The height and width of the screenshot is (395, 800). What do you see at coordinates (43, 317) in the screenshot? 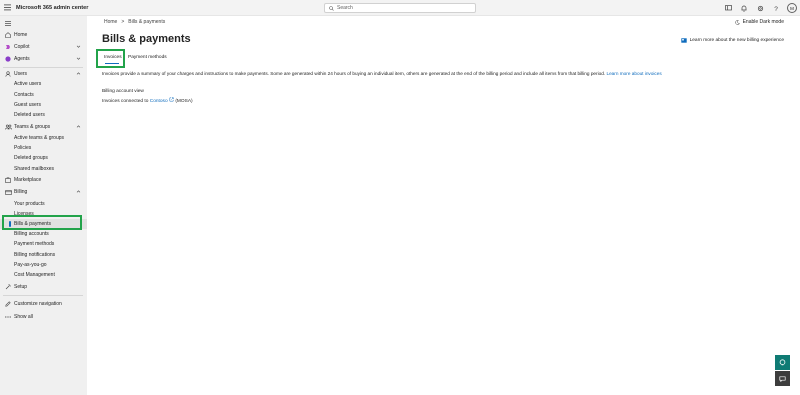
I see `sidebar-item-show-all: Show all` at bounding box center [43, 317].